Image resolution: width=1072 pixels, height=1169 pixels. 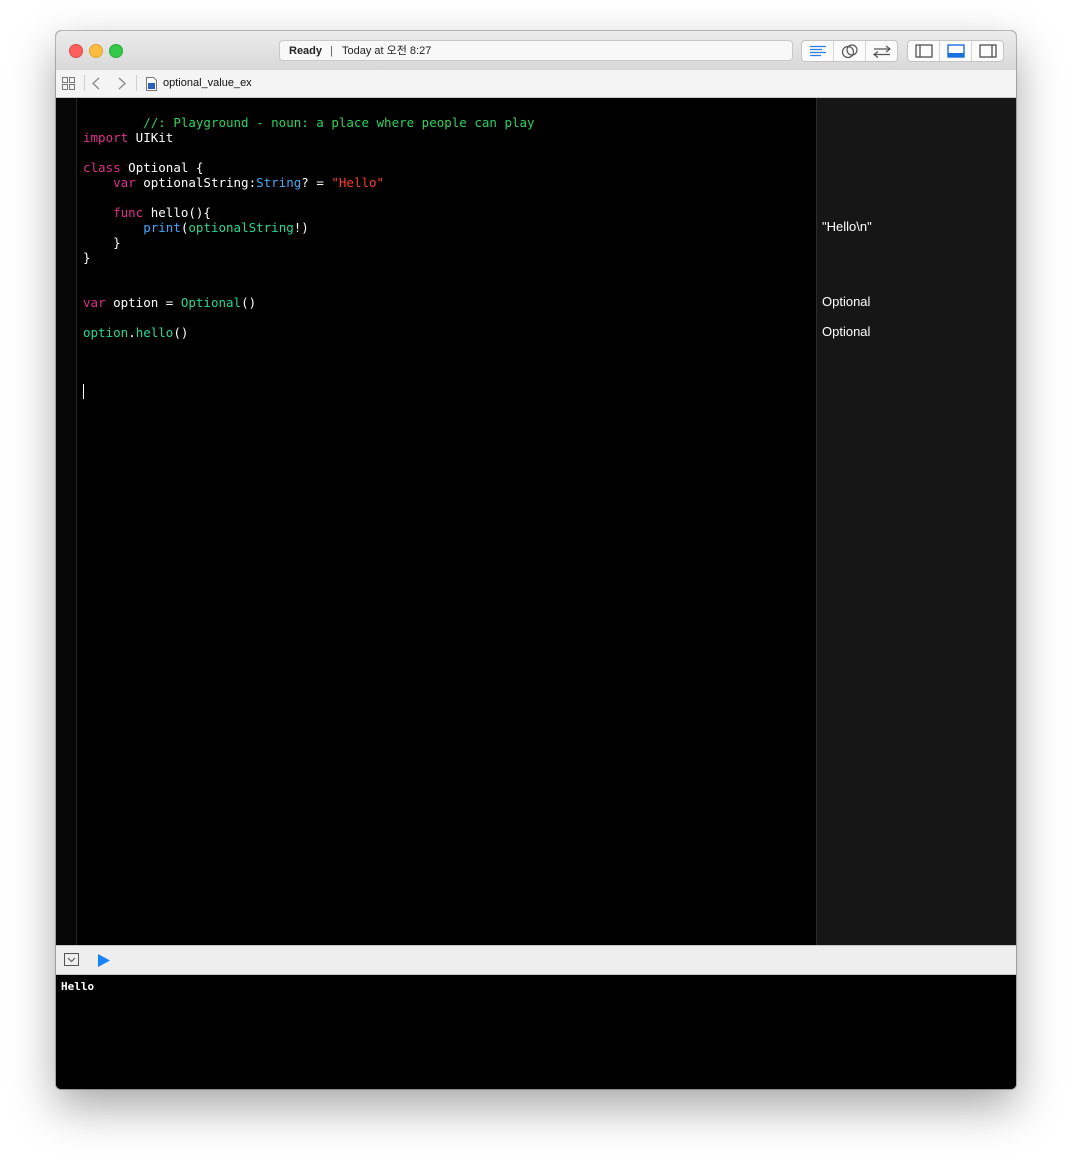 I want to click on standard-editor-button, so click(x=818, y=51).